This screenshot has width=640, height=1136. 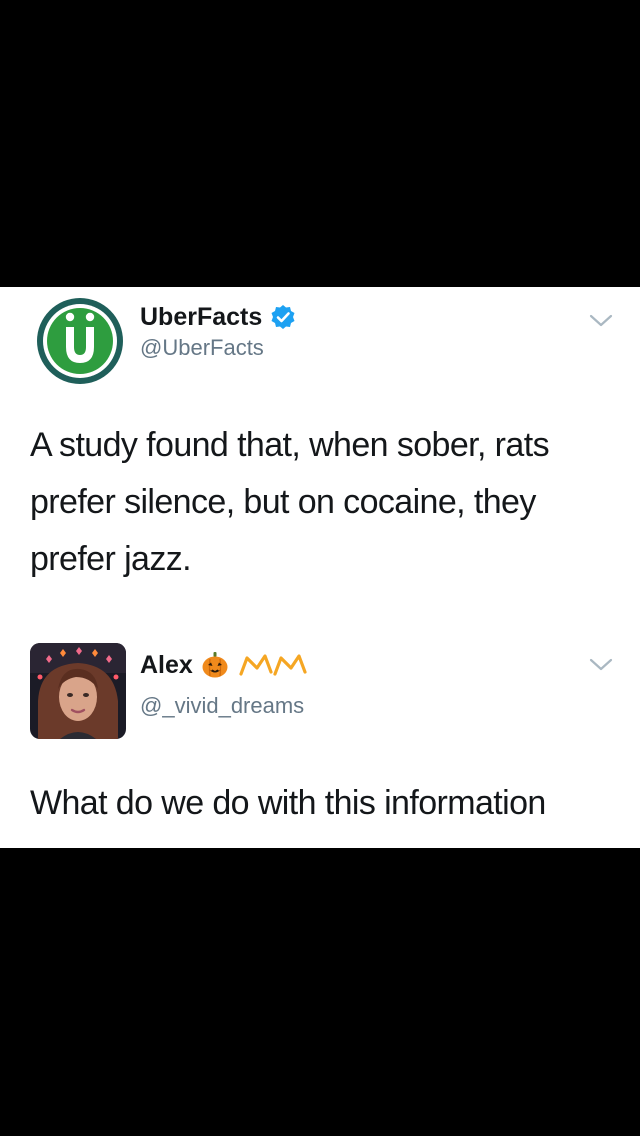 I want to click on uberfacts-logo-icon, so click(x=80, y=341).